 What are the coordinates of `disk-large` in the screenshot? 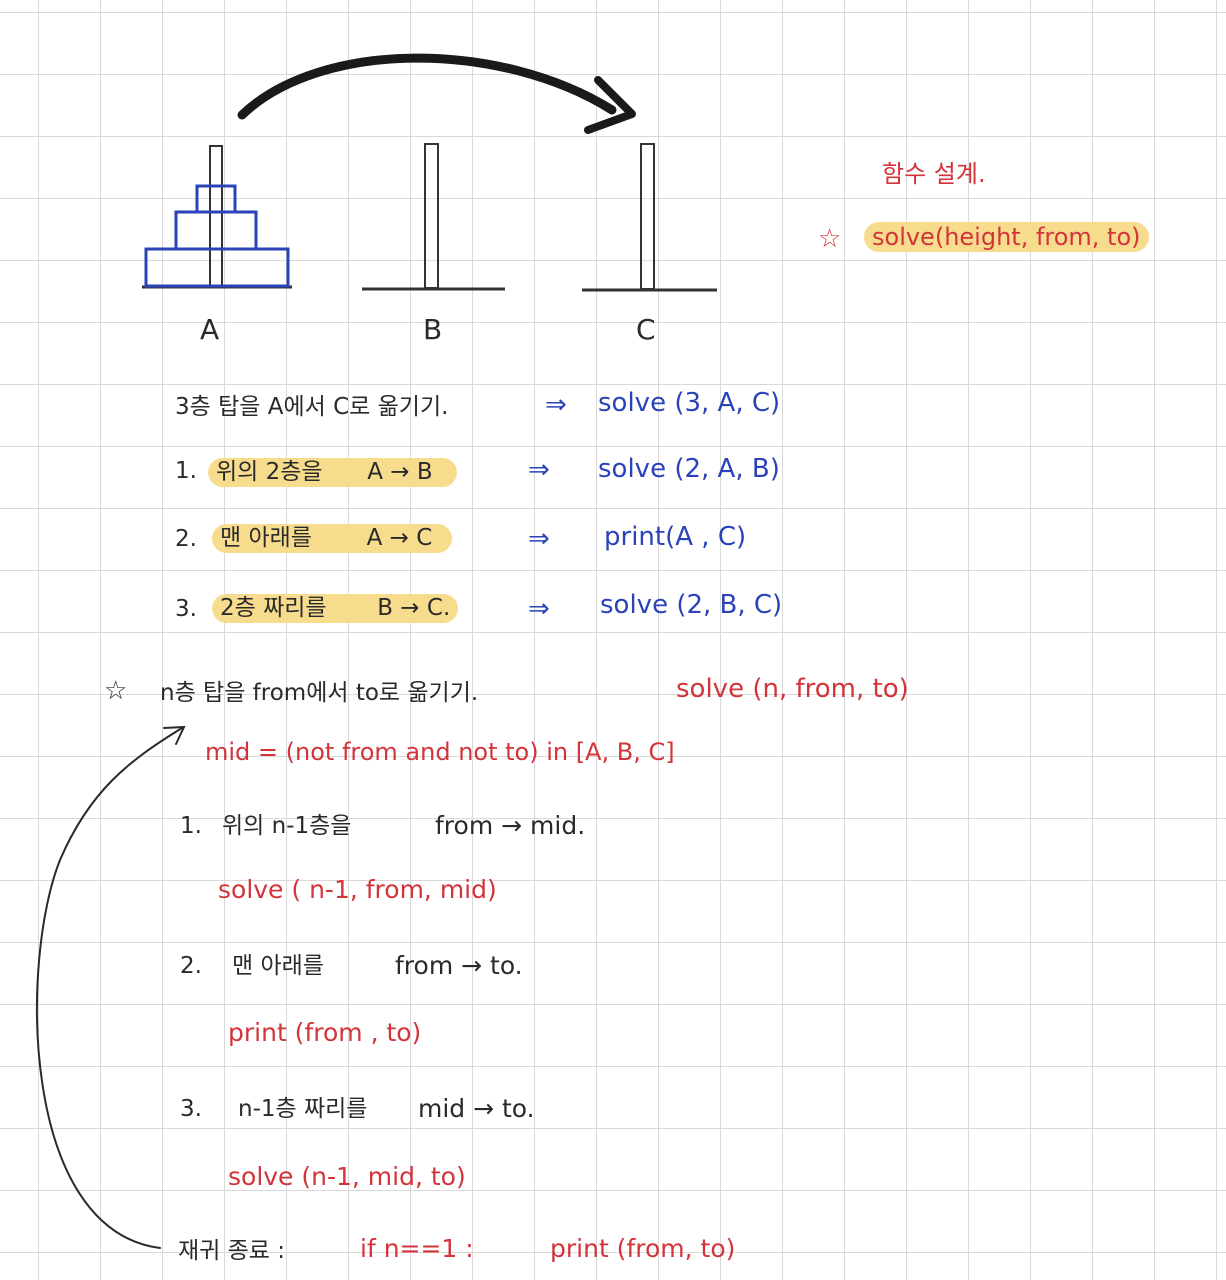 It's located at (217, 267).